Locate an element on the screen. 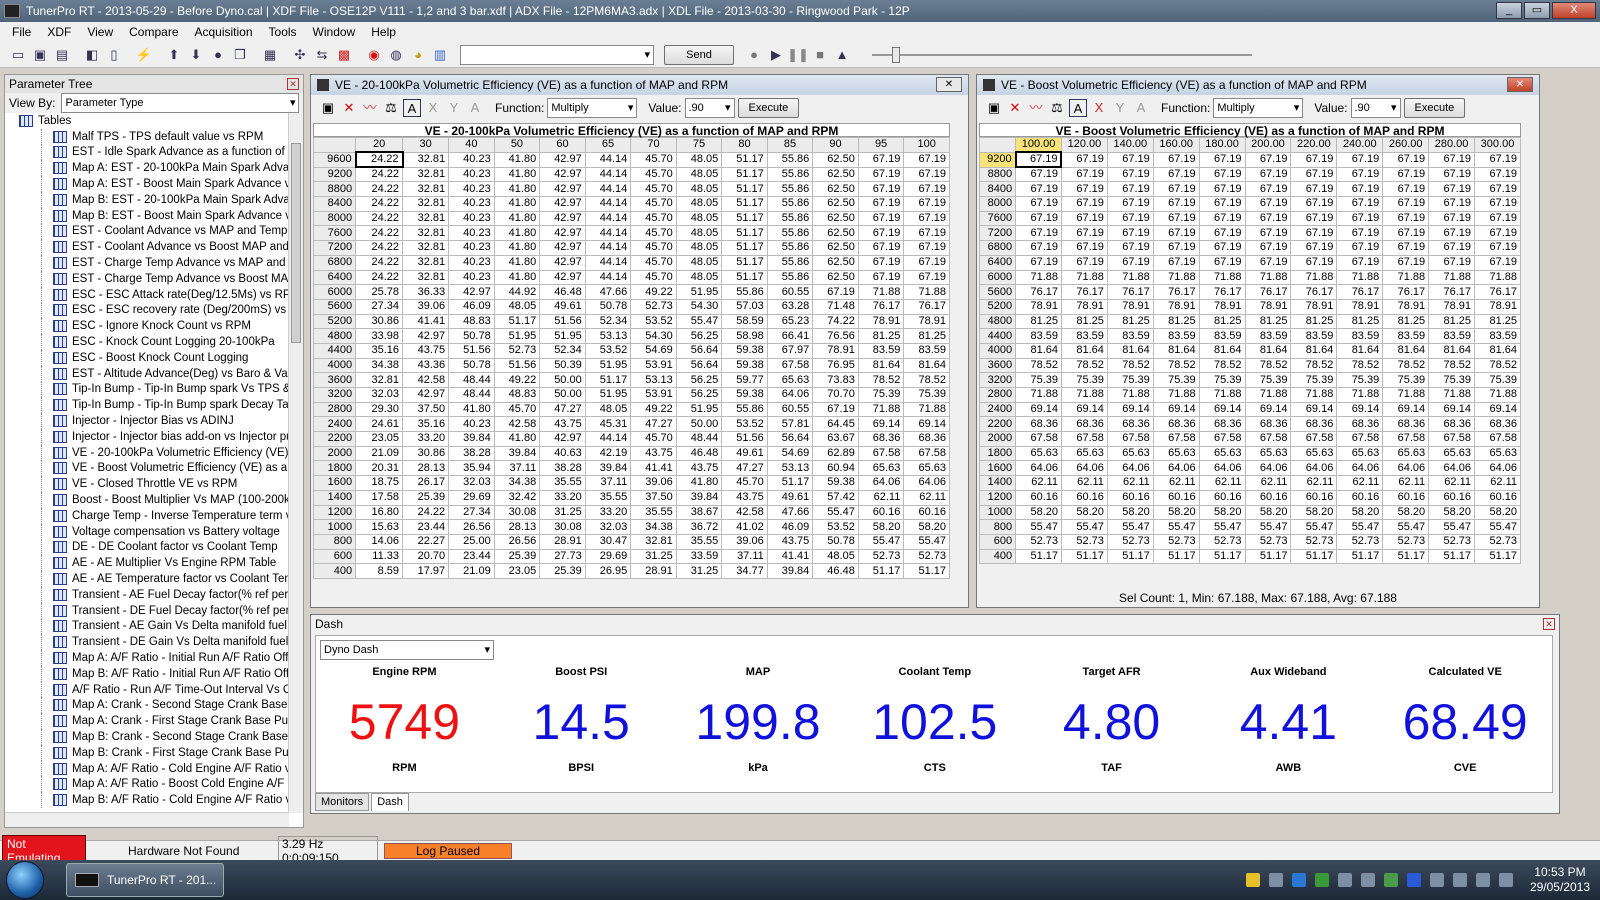 This screenshot has width=1600, height=900. table-cell: 34.38 is located at coordinates (379, 365).